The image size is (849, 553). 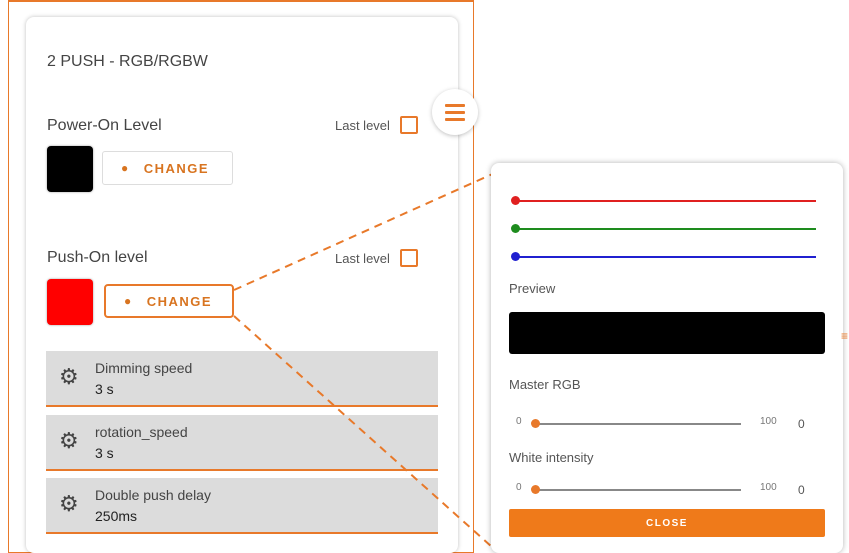 What do you see at coordinates (663, 256) in the screenshot?
I see `blue-channel-slider` at bounding box center [663, 256].